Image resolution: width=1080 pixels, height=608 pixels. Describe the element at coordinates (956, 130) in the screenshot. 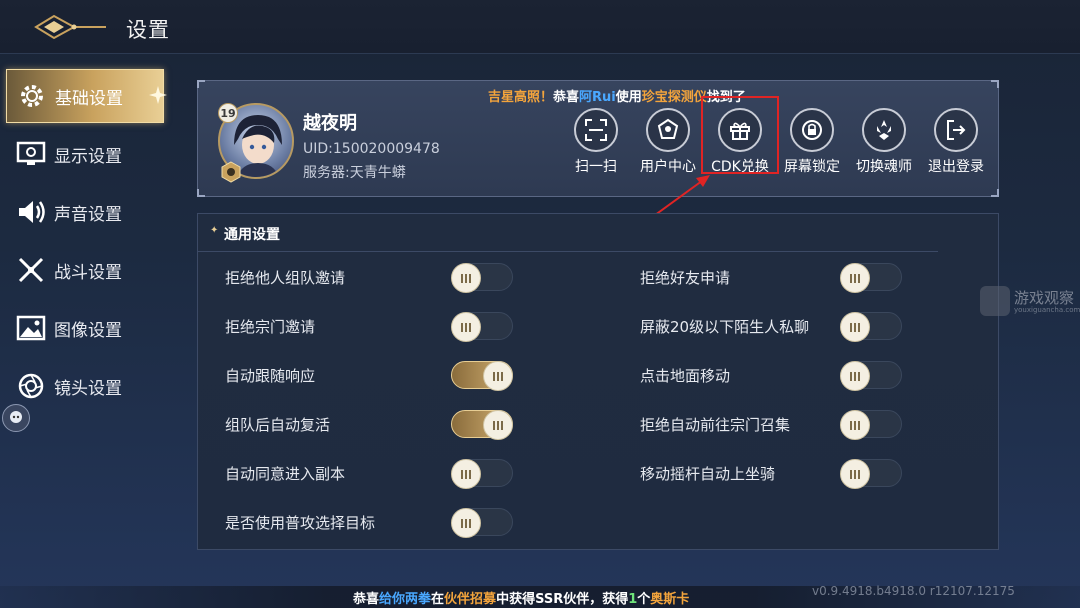

I see `logout-icon` at that location.